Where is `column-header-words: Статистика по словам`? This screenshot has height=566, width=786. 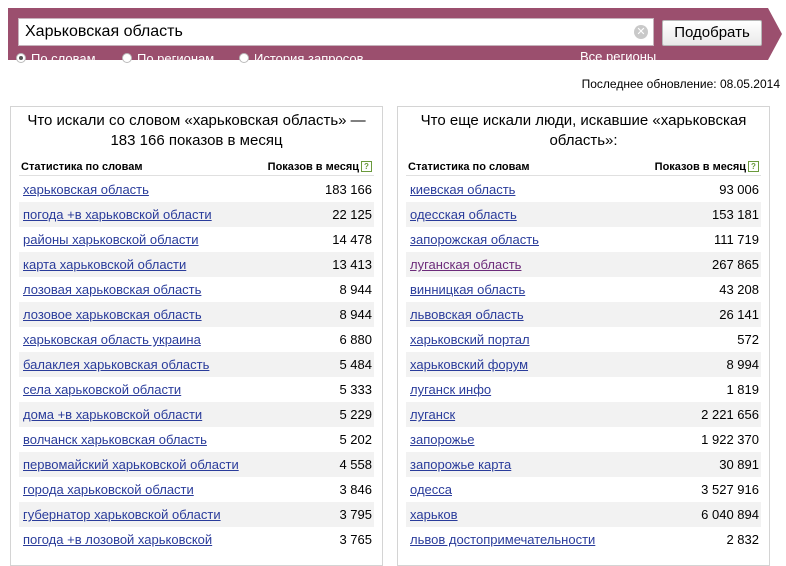
column-header-words: Статистика по словам is located at coordinates (469, 167).